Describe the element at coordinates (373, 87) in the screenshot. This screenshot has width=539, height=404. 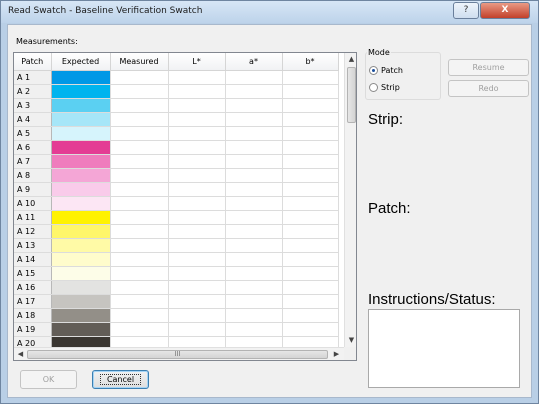
I see `radio-unselected-icon` at that location.